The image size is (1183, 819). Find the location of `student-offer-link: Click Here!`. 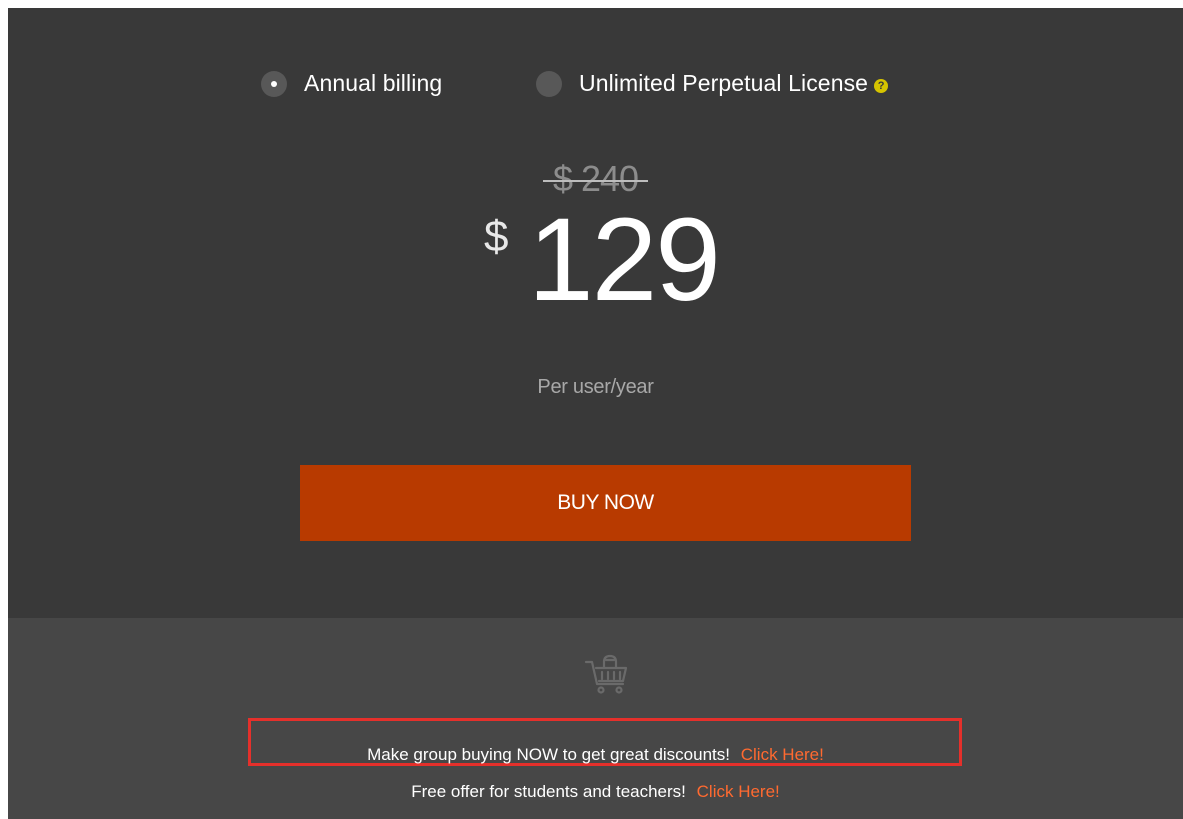

student-offer-link: Click Here! is located at coordinates (738, 791).